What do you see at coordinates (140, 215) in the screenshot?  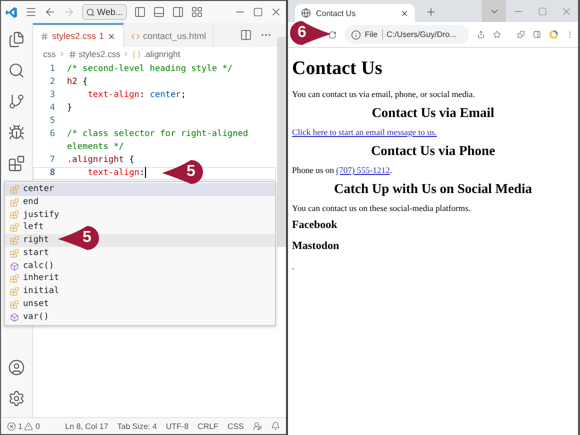 I see `suggestion-item: justify` at bounding box center [140, 215].